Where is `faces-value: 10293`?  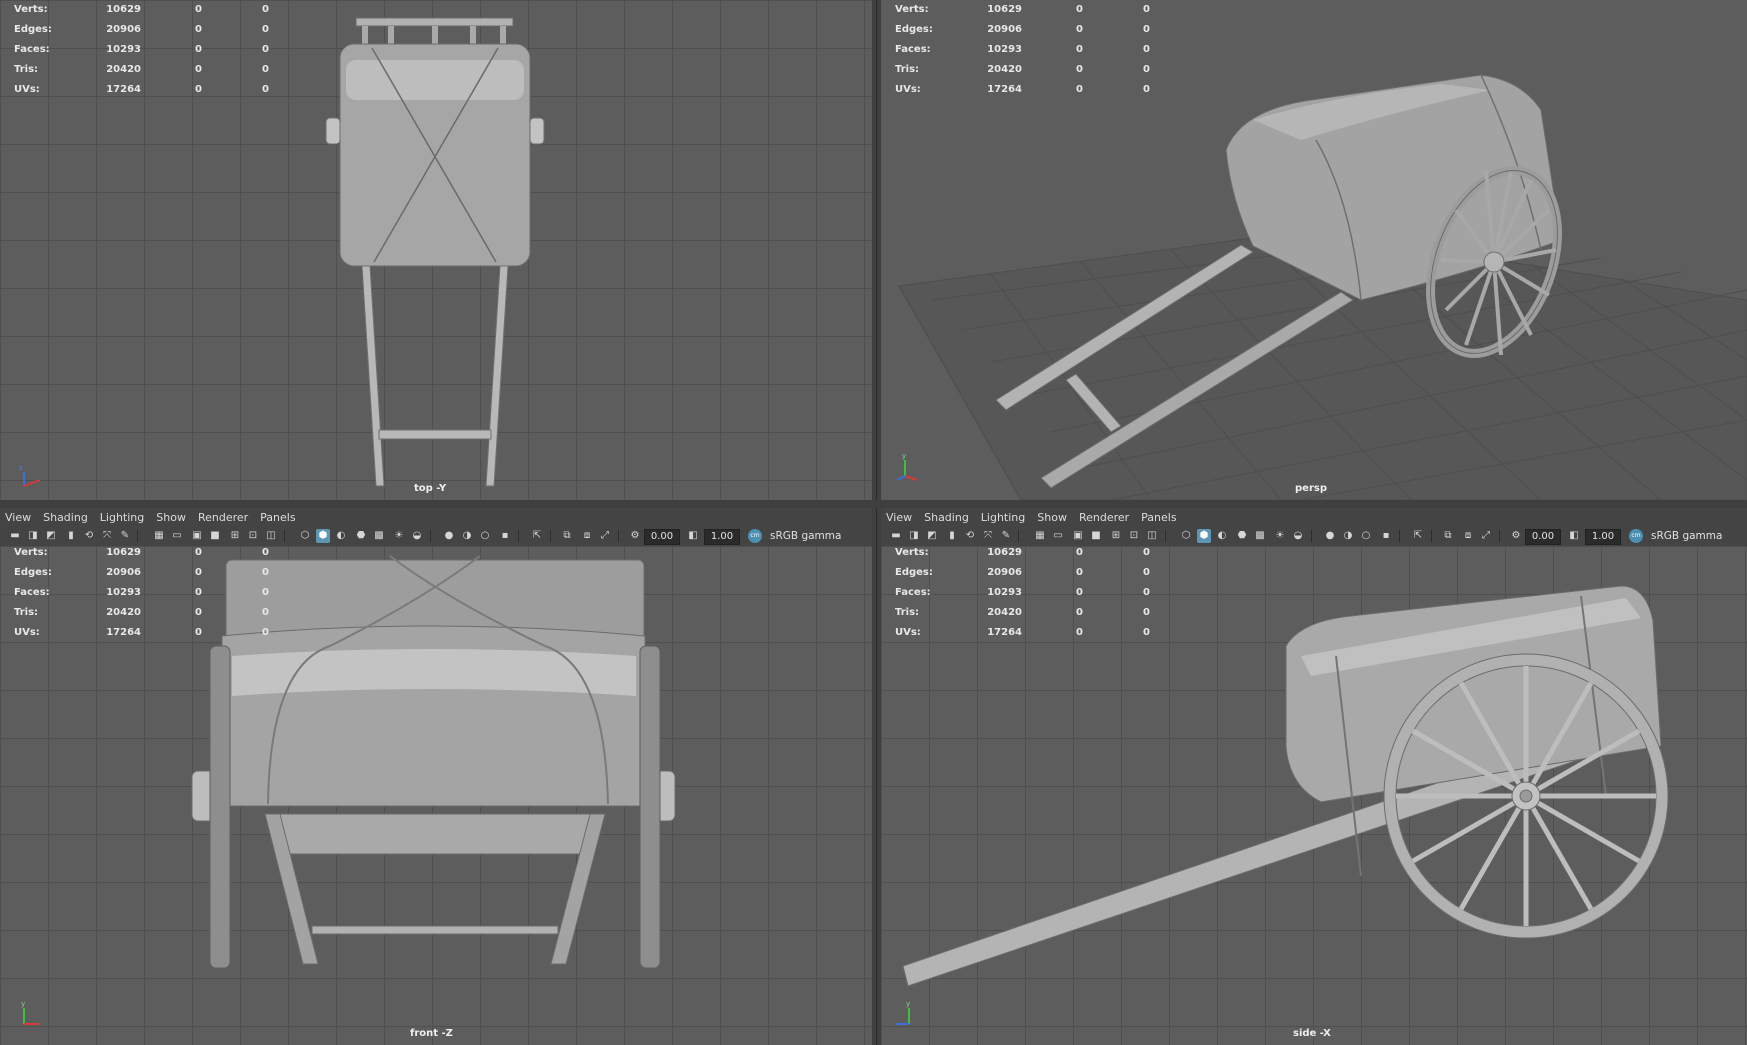 faces-value: 10293 is located at coordinates (123, 592).